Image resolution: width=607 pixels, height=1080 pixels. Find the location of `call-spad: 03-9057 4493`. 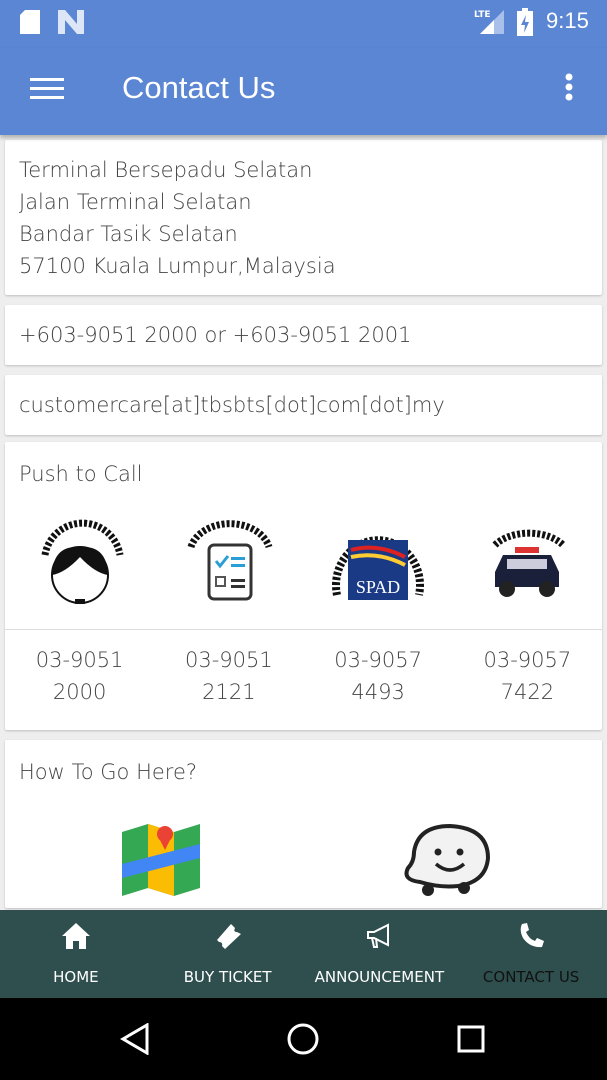

call-spad: 03-9057 4493 is located at coordinates (378, 676).